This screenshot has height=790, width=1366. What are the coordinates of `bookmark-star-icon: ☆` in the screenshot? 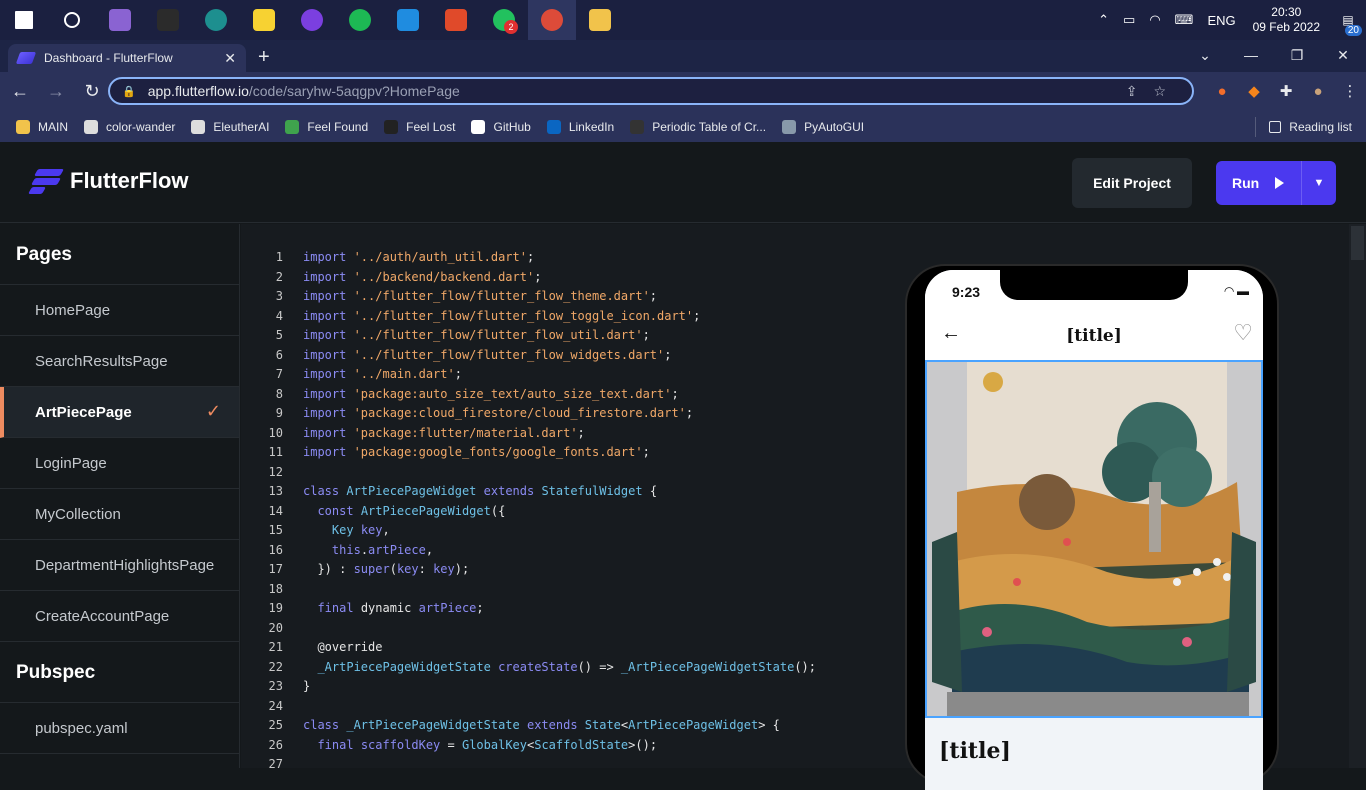 It's located at (1167, 91).